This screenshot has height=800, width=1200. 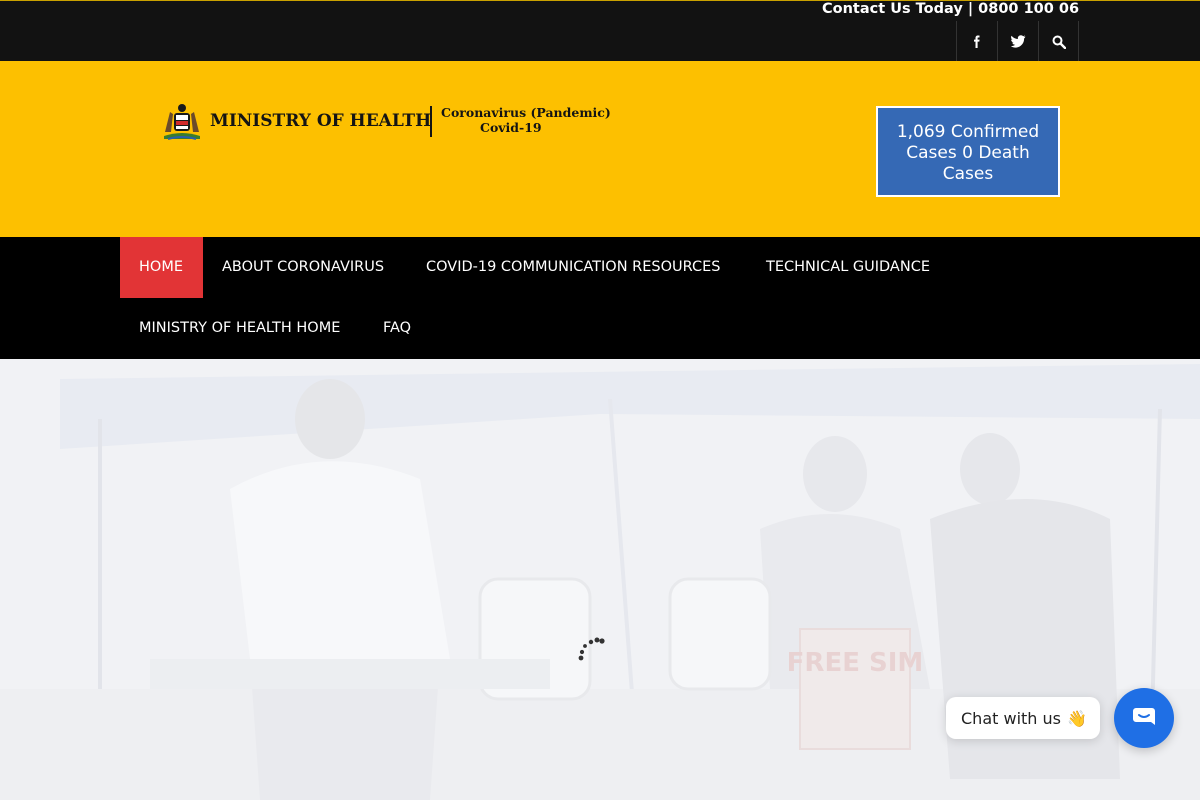 I want to click on nav-item-home: HOME, so click(x=161, y=267).